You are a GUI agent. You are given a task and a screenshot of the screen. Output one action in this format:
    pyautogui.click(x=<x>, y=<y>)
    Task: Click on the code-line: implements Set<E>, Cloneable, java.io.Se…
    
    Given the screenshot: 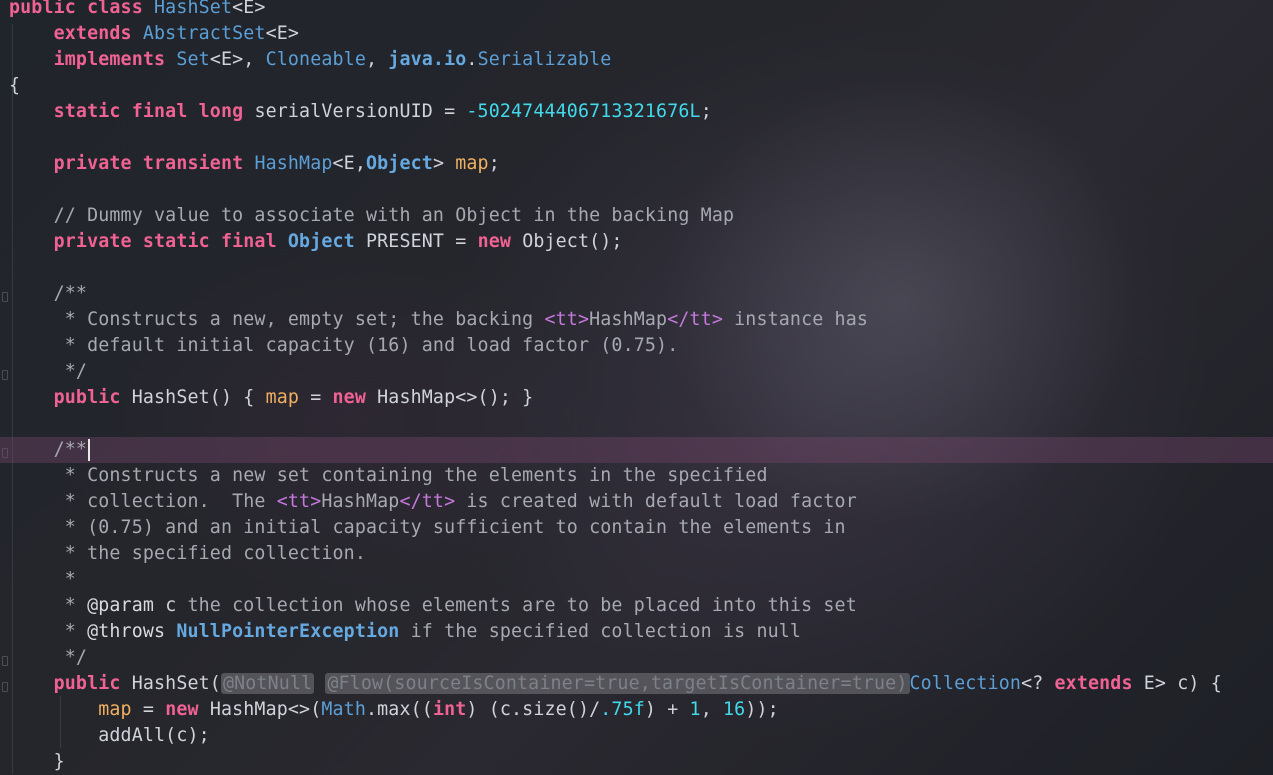 What is the action you would take?
    pyautogui.click(x=636, y=60)
    